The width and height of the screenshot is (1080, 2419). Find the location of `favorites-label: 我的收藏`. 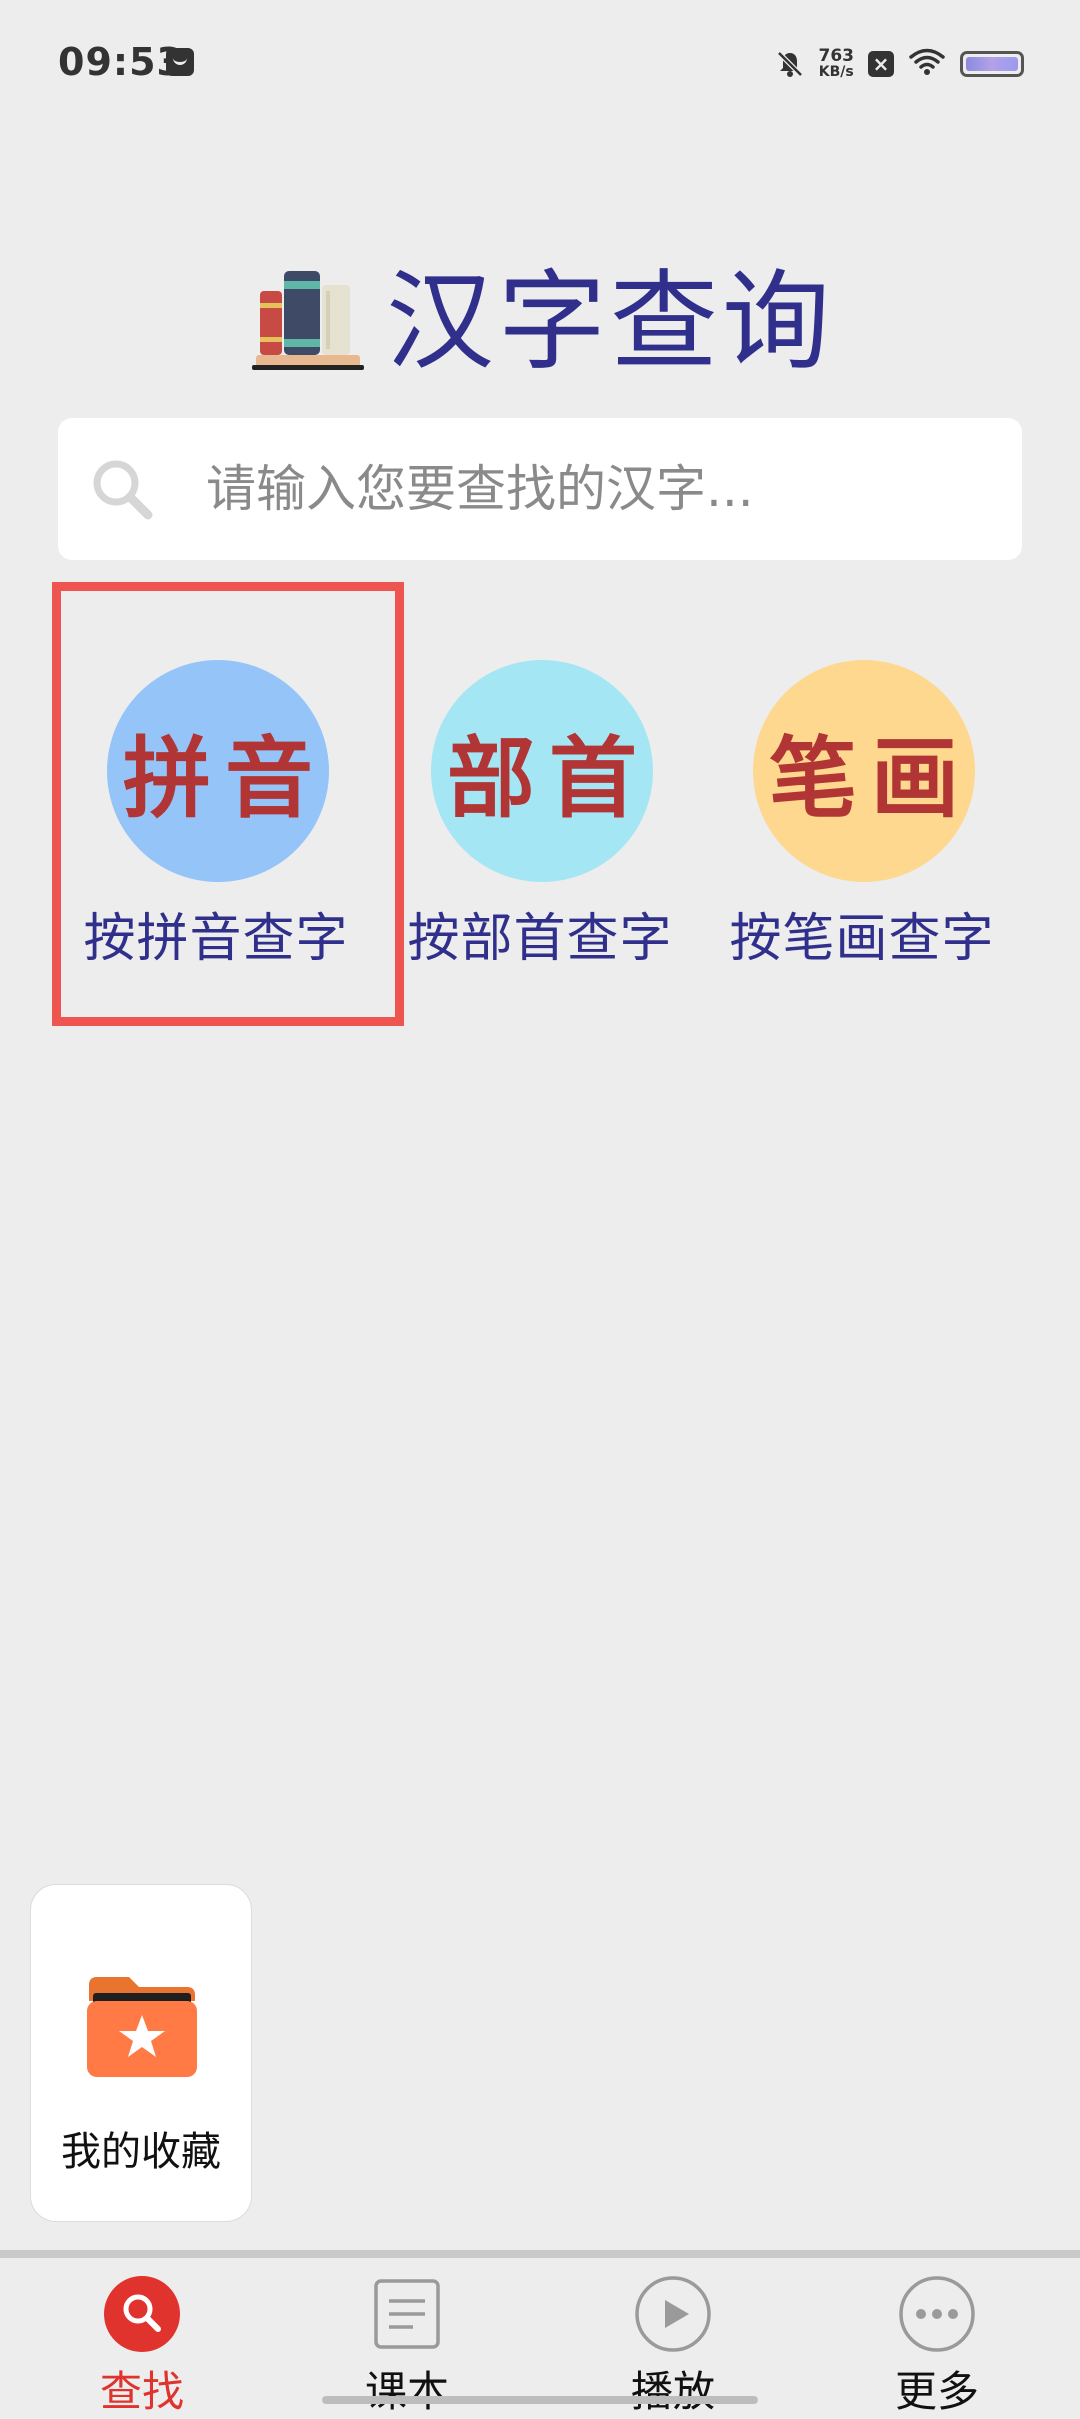

favorites-label: 我的收藏 is located at coordinates (141, 2152).